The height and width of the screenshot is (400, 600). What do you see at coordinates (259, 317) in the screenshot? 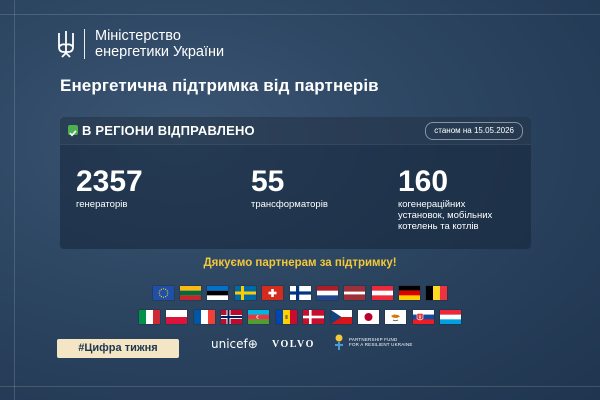
I see `flag-azerbaijan` at bounding box center [259, 317].